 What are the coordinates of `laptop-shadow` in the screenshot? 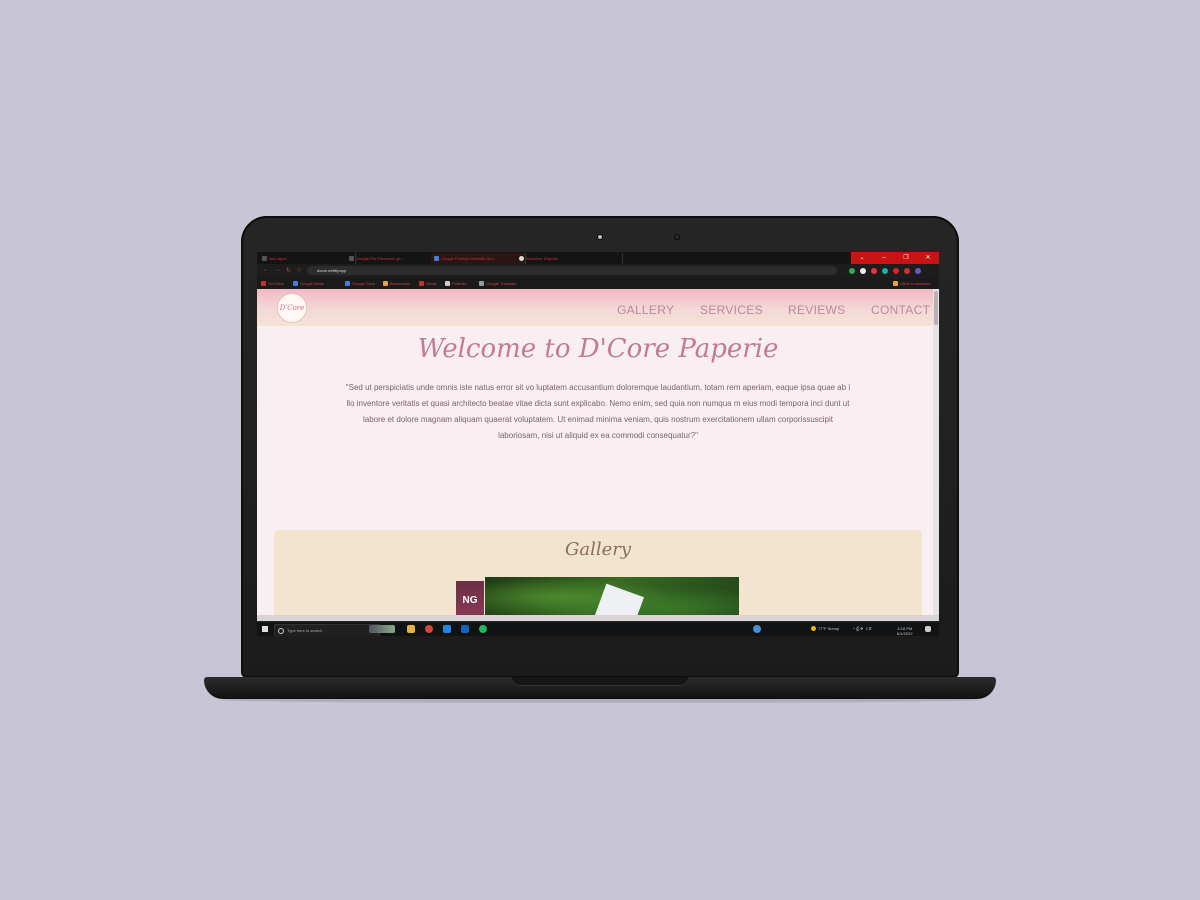 It's located at (600, 700).